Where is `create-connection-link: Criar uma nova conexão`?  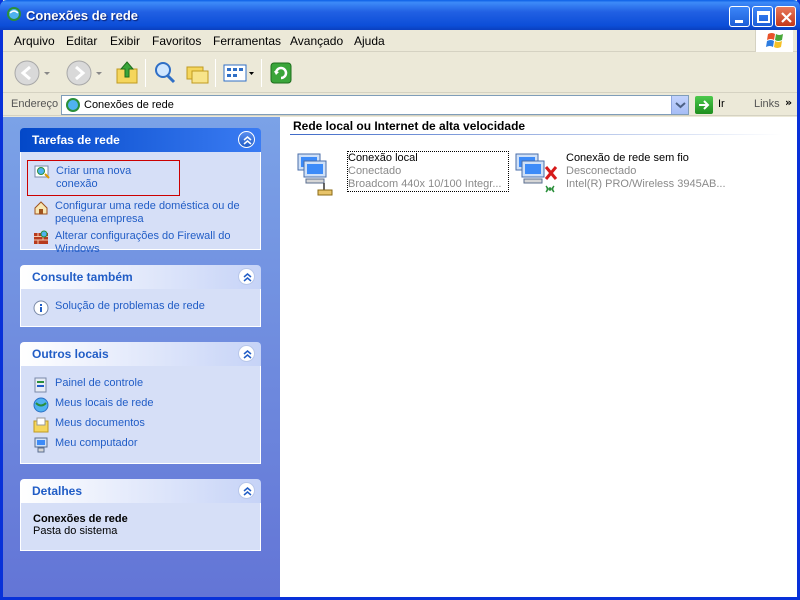 create-connection-link: Criar uma nova conexão is located at coordinates (103, 178).